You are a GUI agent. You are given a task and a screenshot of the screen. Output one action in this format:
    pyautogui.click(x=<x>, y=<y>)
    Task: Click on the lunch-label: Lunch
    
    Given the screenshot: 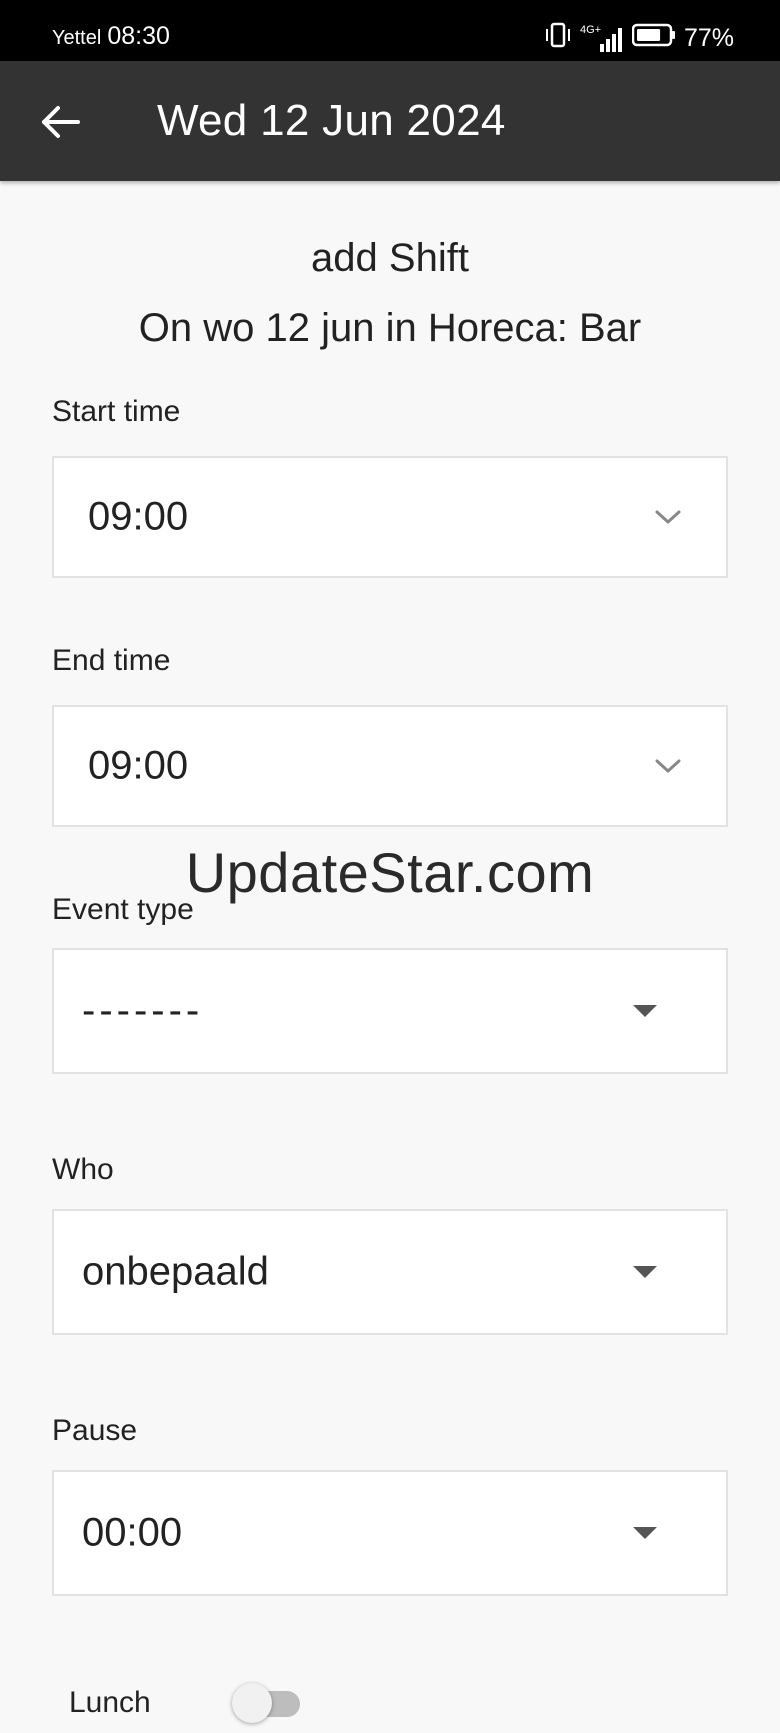 What is the action you would take?
    pyautogui.click(x=110, y=1702)
    